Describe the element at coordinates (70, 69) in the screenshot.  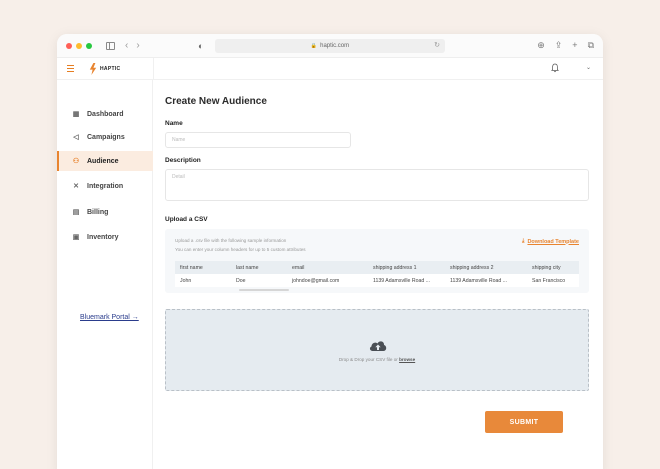
I see `hamburger-menu-icon` at that location.